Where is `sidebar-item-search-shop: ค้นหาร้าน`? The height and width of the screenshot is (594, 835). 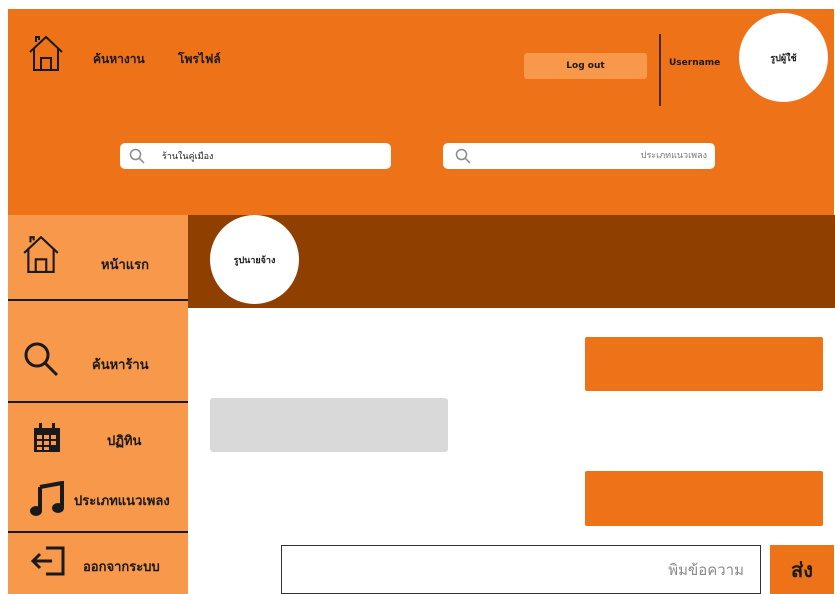 sidebar-item-search-shop: ค้นหาร้าน is located at coordinates (98, 351).